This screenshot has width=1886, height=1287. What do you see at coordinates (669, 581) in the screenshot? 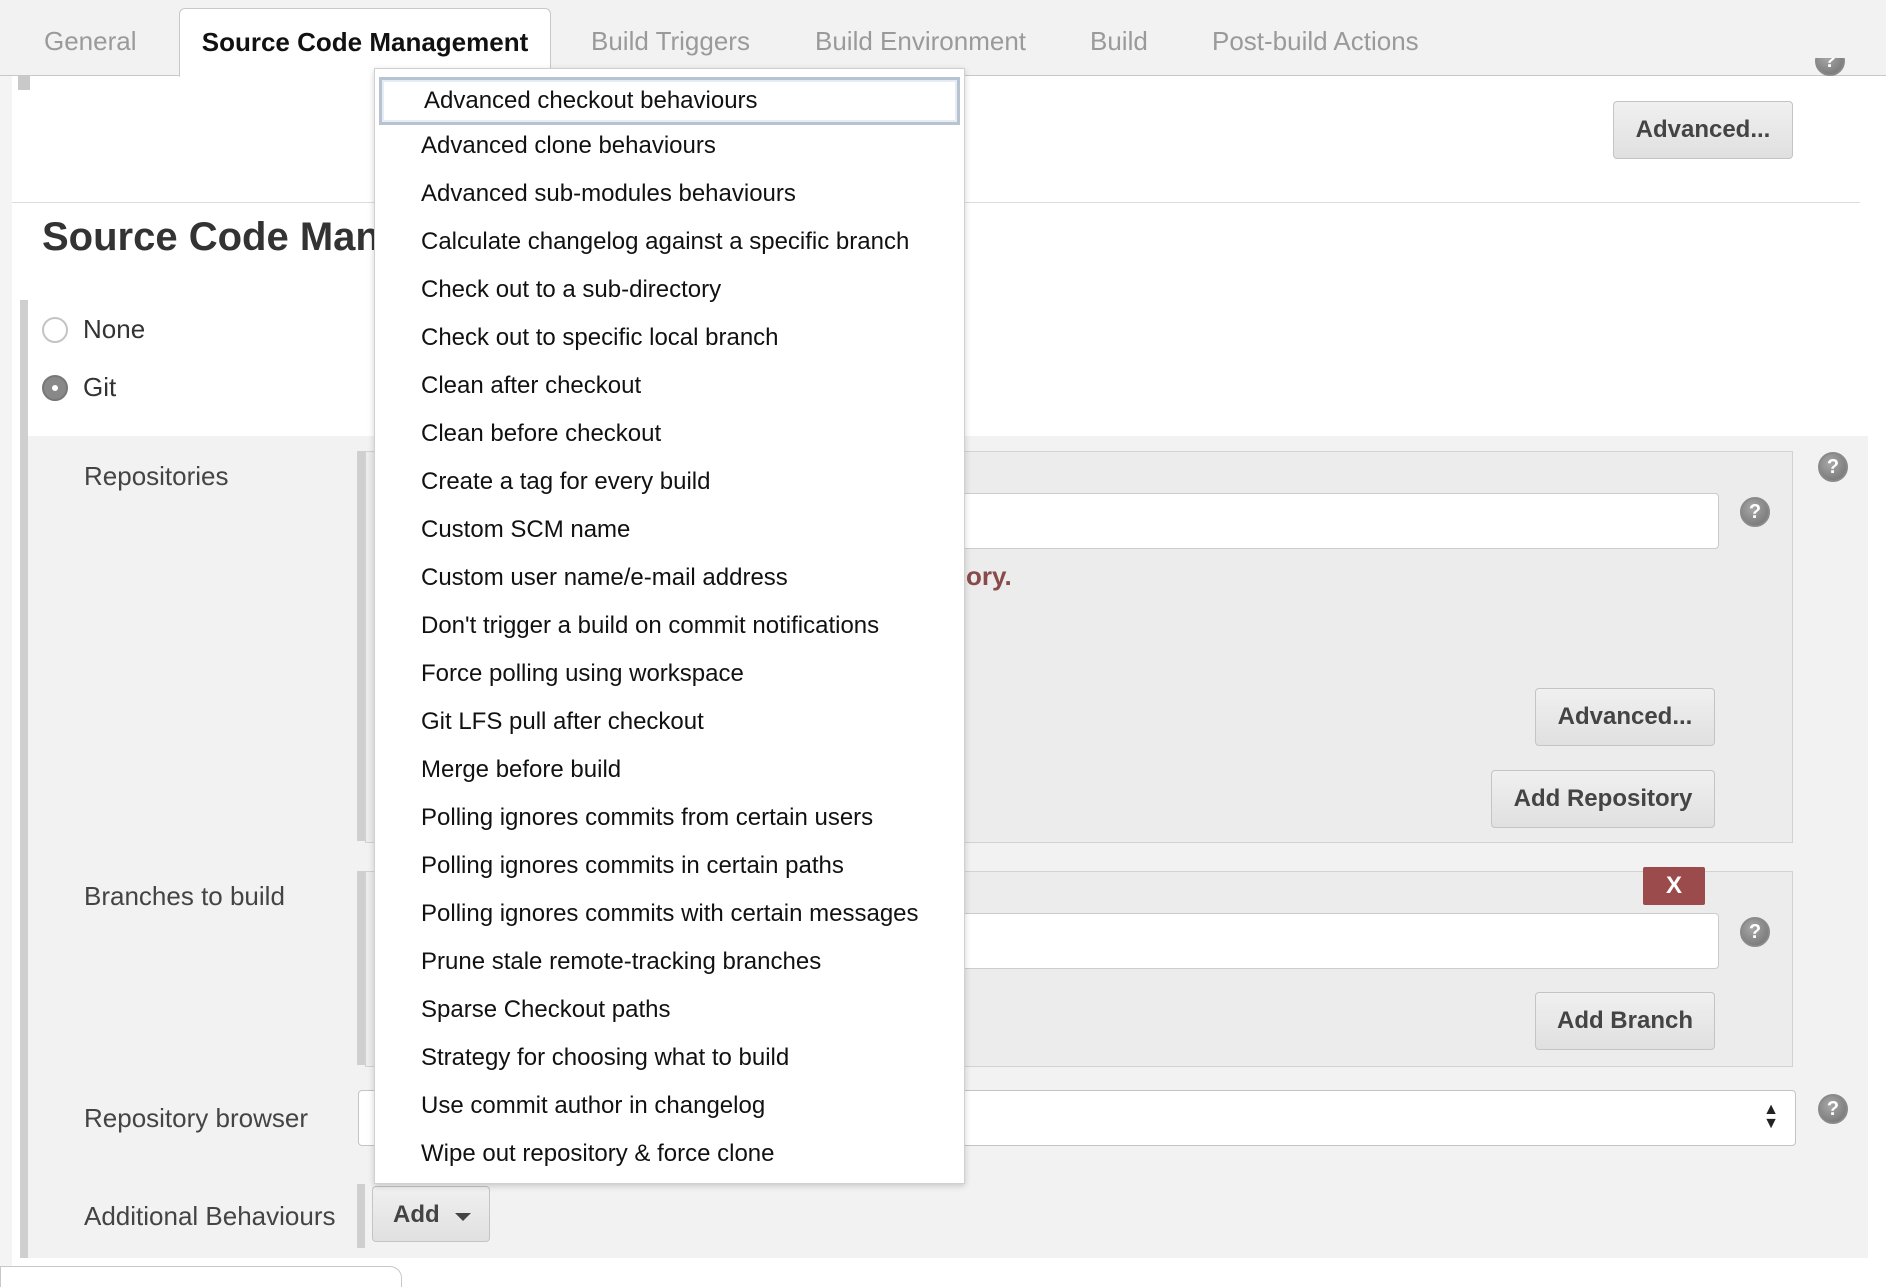
I see `dropdown-item: Custom user name/e-mail address` at bounding box center [669, 581].